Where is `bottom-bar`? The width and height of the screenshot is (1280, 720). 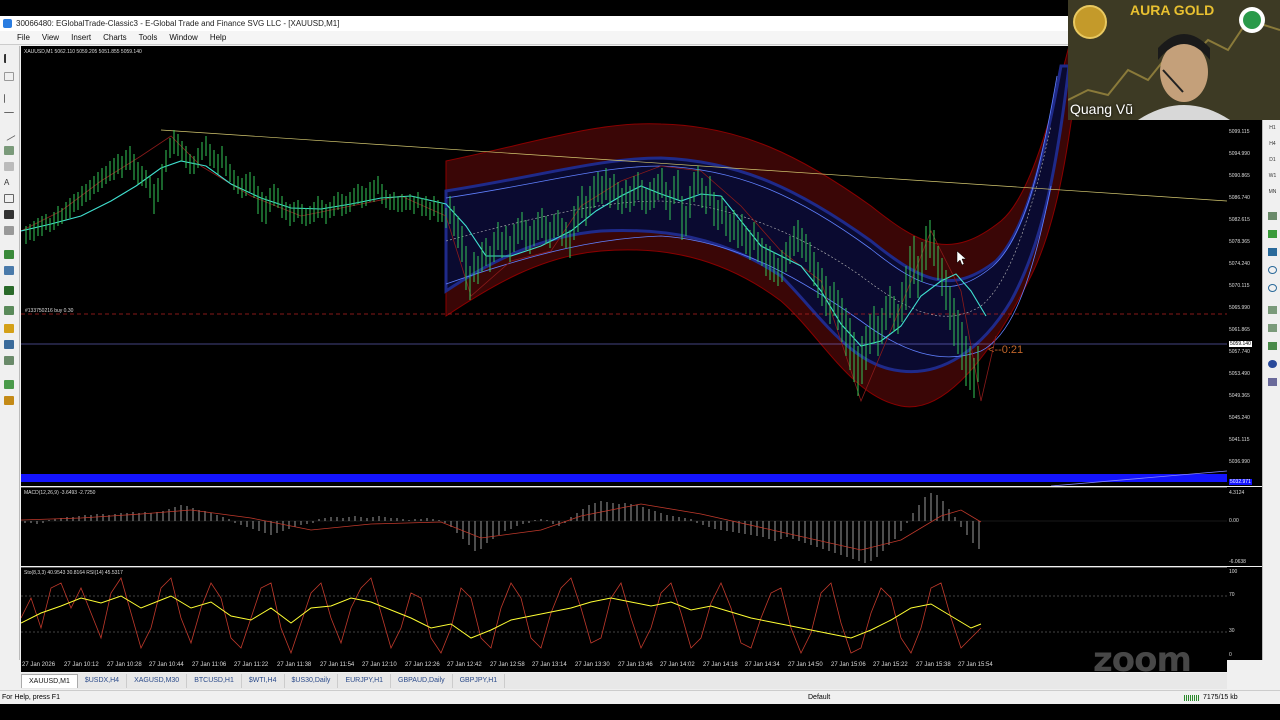
bottom-bar is located at coordinates (640, 712).